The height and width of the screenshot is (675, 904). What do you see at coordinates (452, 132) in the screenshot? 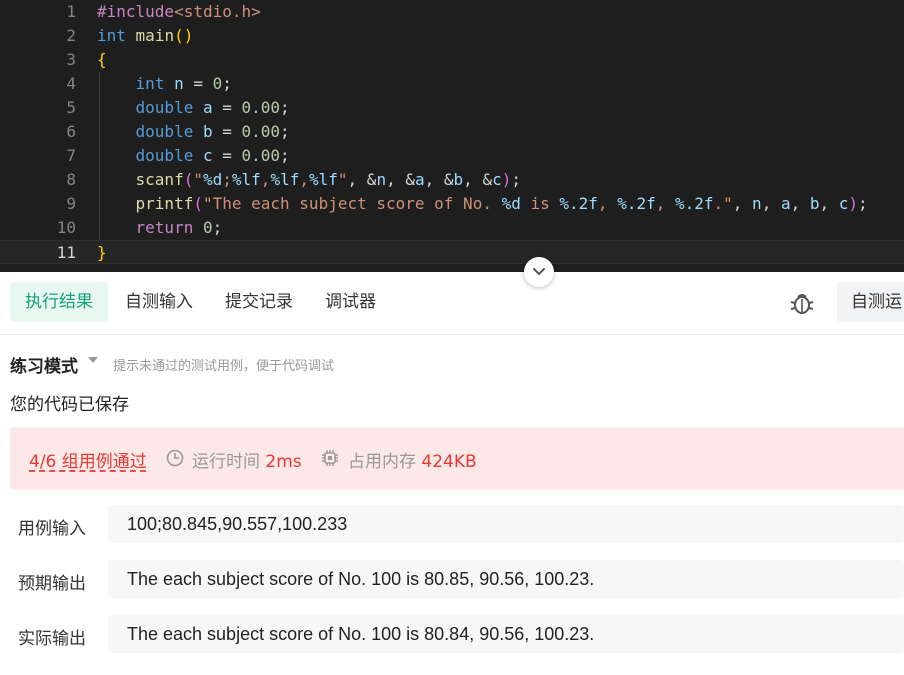
I see `code-line: 6 double b = 0.00;` at bounding box center [452, 132].